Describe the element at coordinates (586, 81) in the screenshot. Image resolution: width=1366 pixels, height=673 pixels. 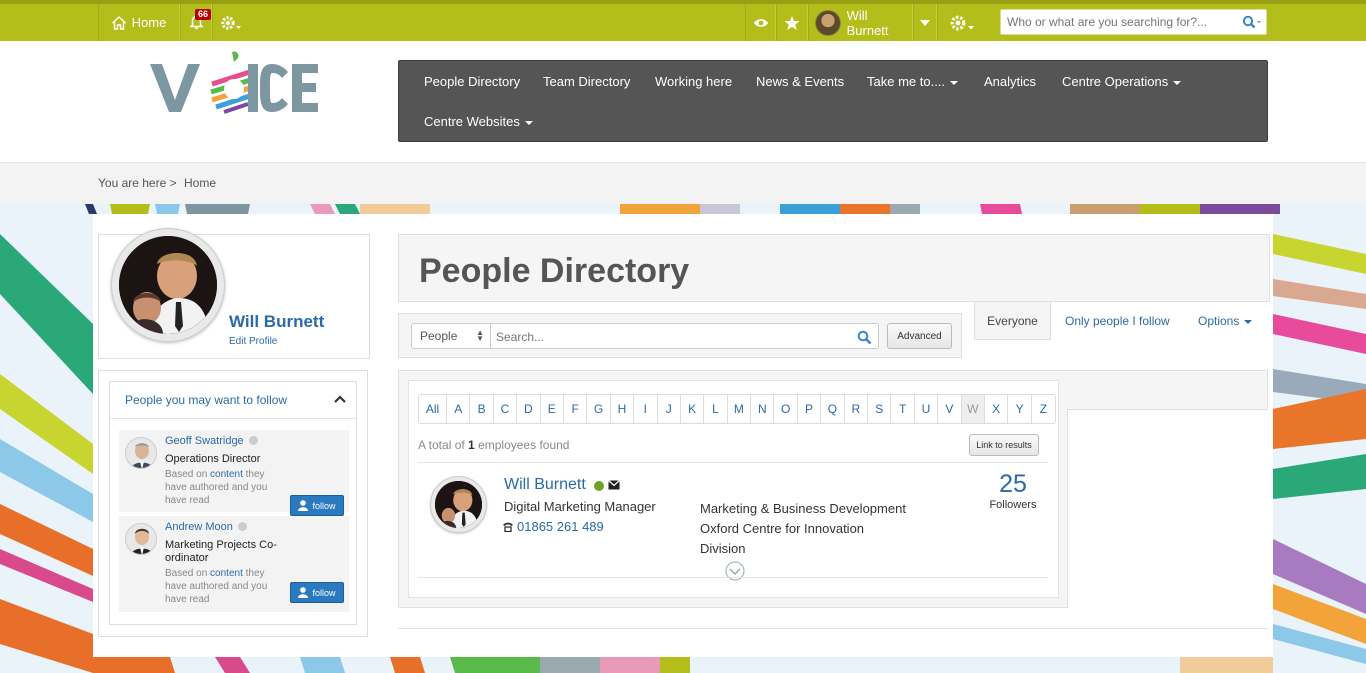
I see `nav-team-directory: Team Directory` at that location.